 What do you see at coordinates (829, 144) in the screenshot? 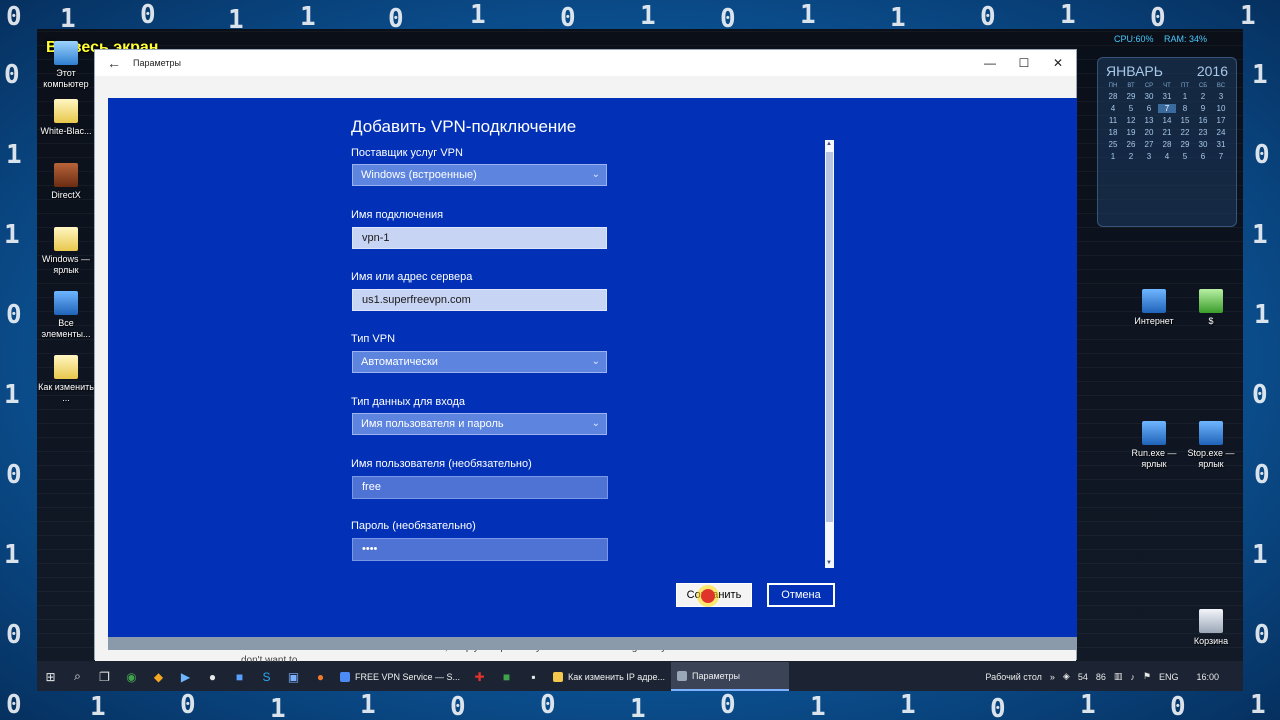
I see `scroll-up-arrow-icon: ▲` at bounding box center [829, 144].